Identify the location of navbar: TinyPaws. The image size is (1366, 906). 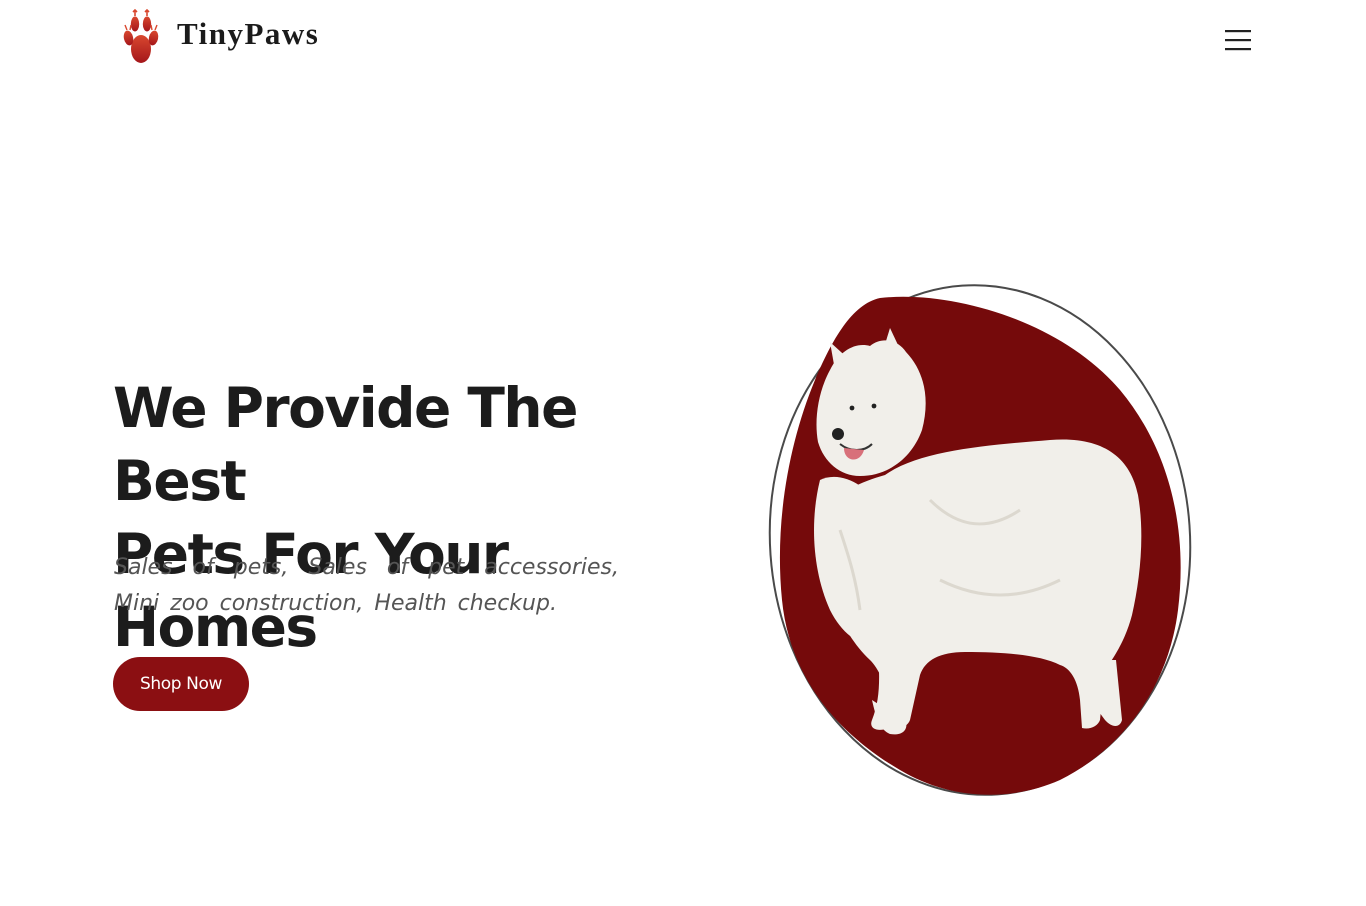
(683, 40).